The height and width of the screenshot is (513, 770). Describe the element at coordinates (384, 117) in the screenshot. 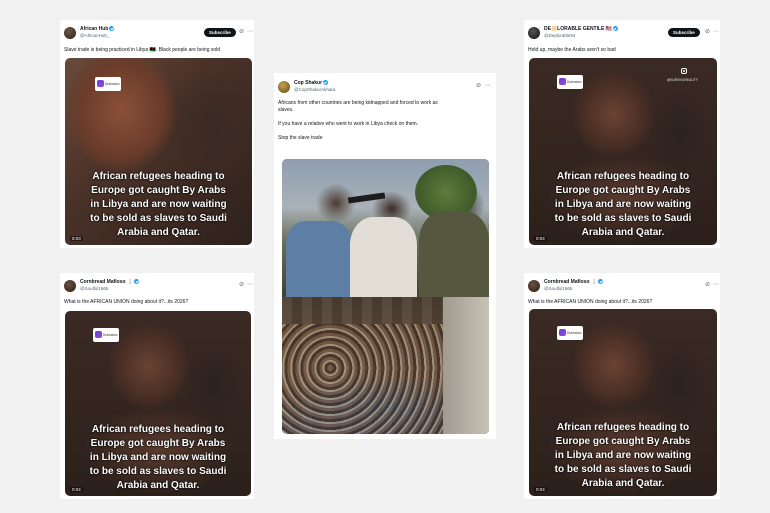

I see `post-text-line` at that location.